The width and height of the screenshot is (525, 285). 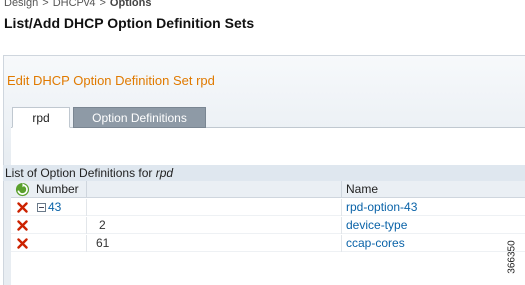 I want to click on breadcrumb-item-dhcpv4: DHCPv4, so click(x=74, y=4).